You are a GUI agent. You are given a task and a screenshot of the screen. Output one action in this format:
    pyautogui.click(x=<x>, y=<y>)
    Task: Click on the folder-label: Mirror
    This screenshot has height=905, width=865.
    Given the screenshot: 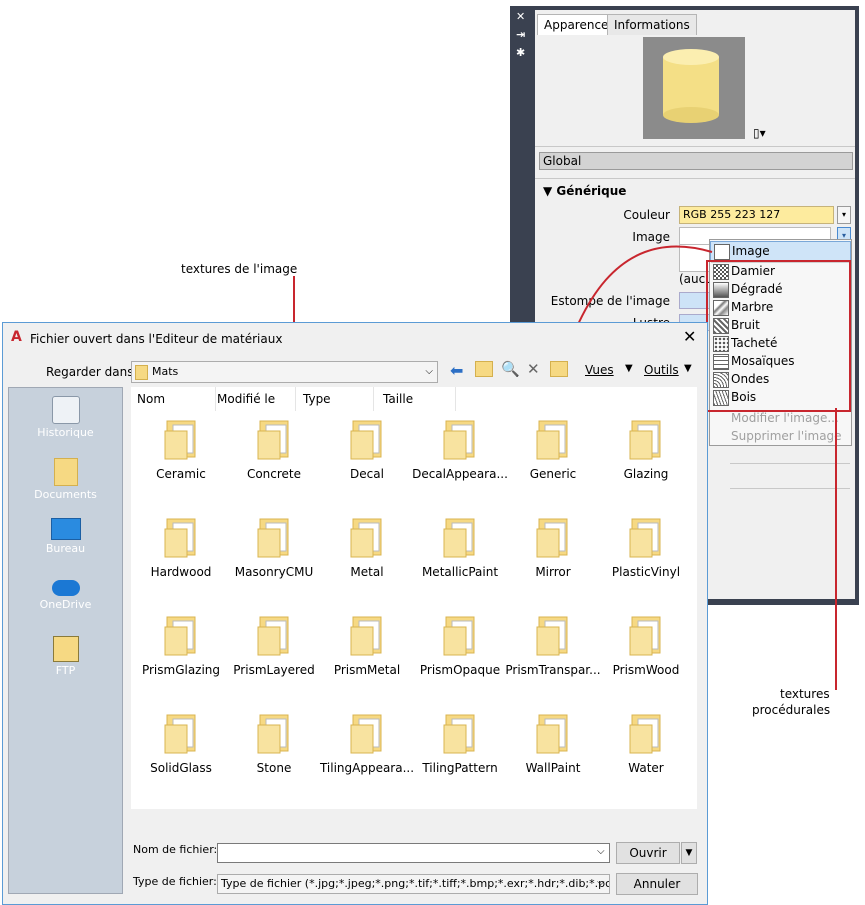 What is the action you would take?
    pyautogui.click(x=553, y=572)
    